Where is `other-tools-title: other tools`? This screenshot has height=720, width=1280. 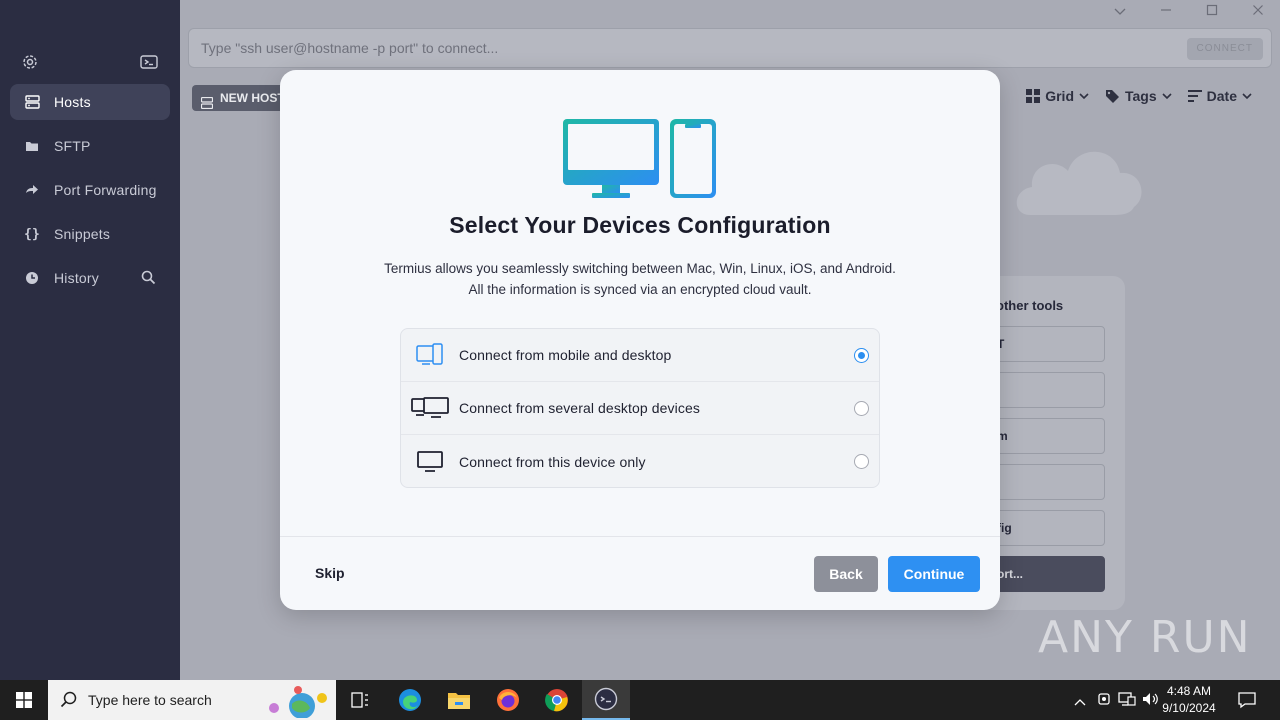
other-tools-title: other tools is located at coordinates (1030, 305).